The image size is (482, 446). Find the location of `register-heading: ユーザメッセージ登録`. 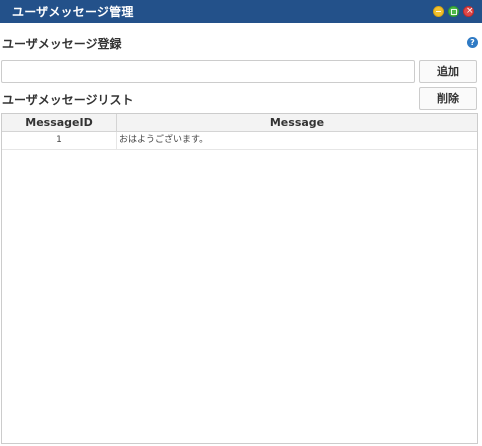

register-heading: ユーザメッセージ登録 is located at coordinates (62, 44).